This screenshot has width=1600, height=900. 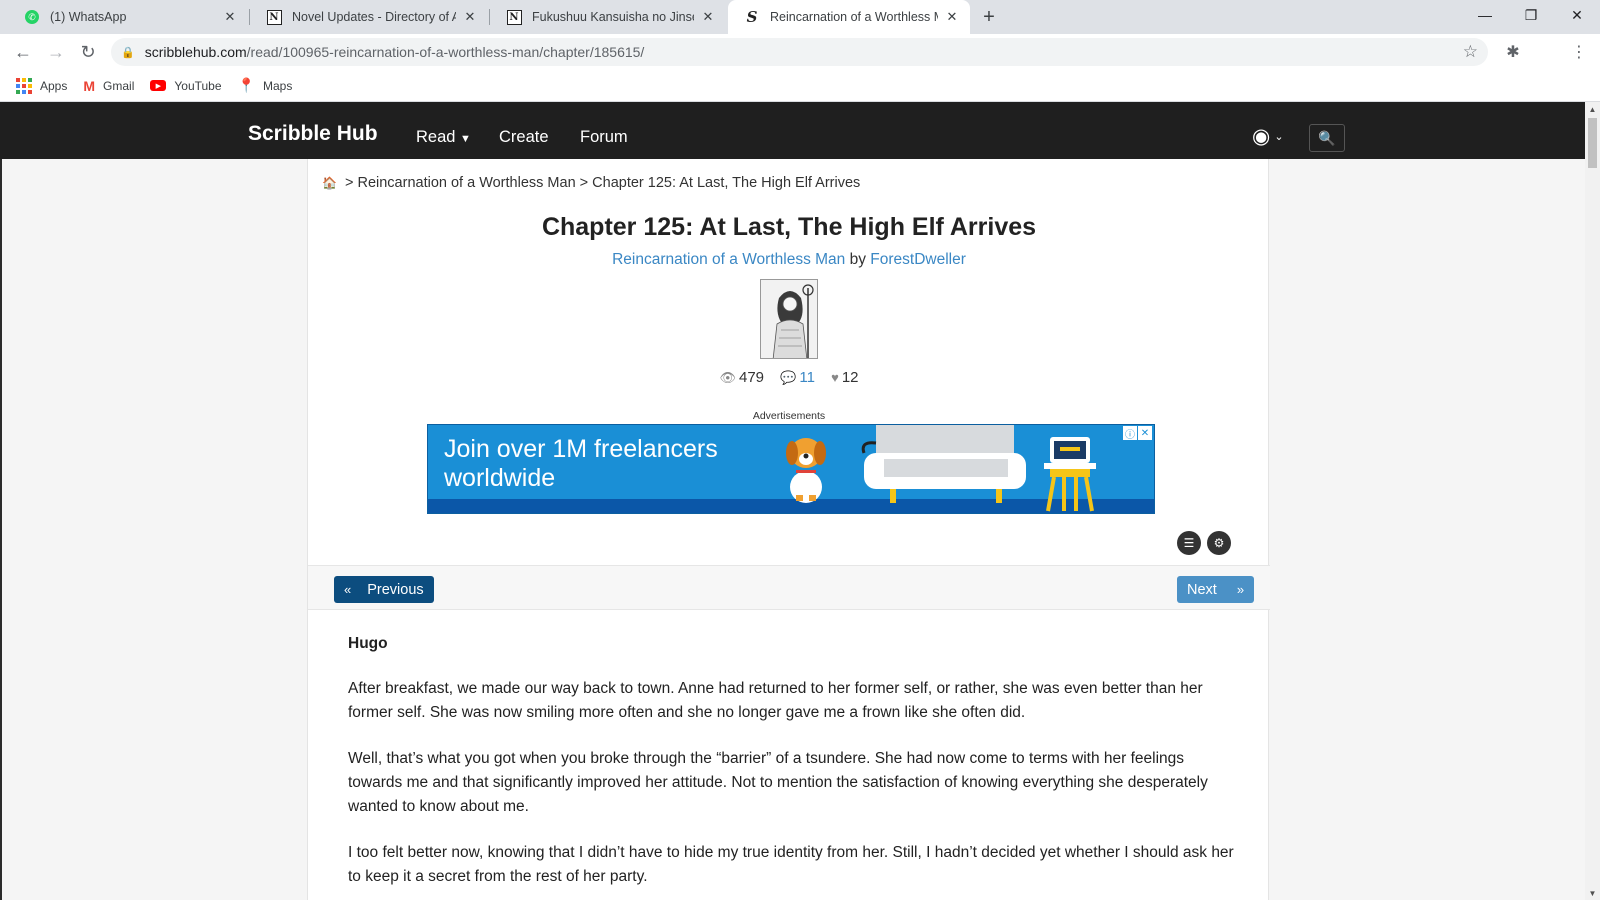 What do you see at coordinates (313, 134) in the screenshot?
I see `site-logo: Scribble Hub` at bounding box center [313, 134].